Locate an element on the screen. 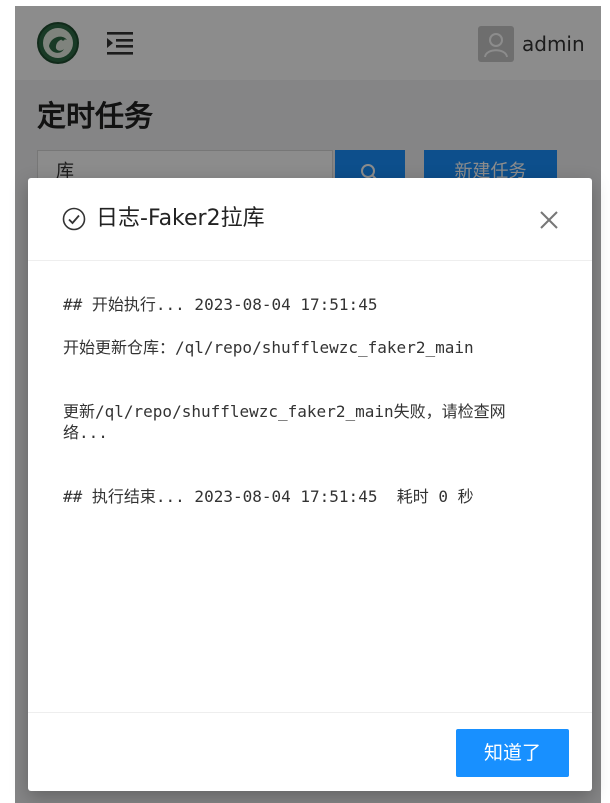 The width and height of the screenshot is (610, 803). ok-button: 知道了 is located at coordinates (512, 753).